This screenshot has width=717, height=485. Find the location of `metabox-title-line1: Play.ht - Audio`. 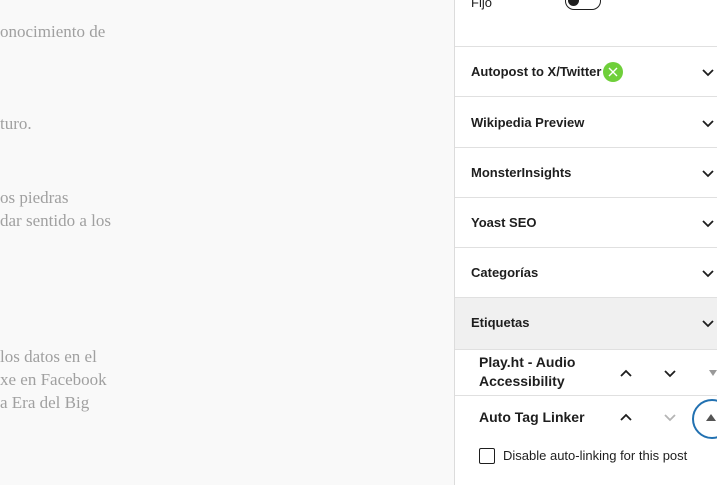

metabox-title-line1: Play.ht - Audio is located at coordinates (527, 362).